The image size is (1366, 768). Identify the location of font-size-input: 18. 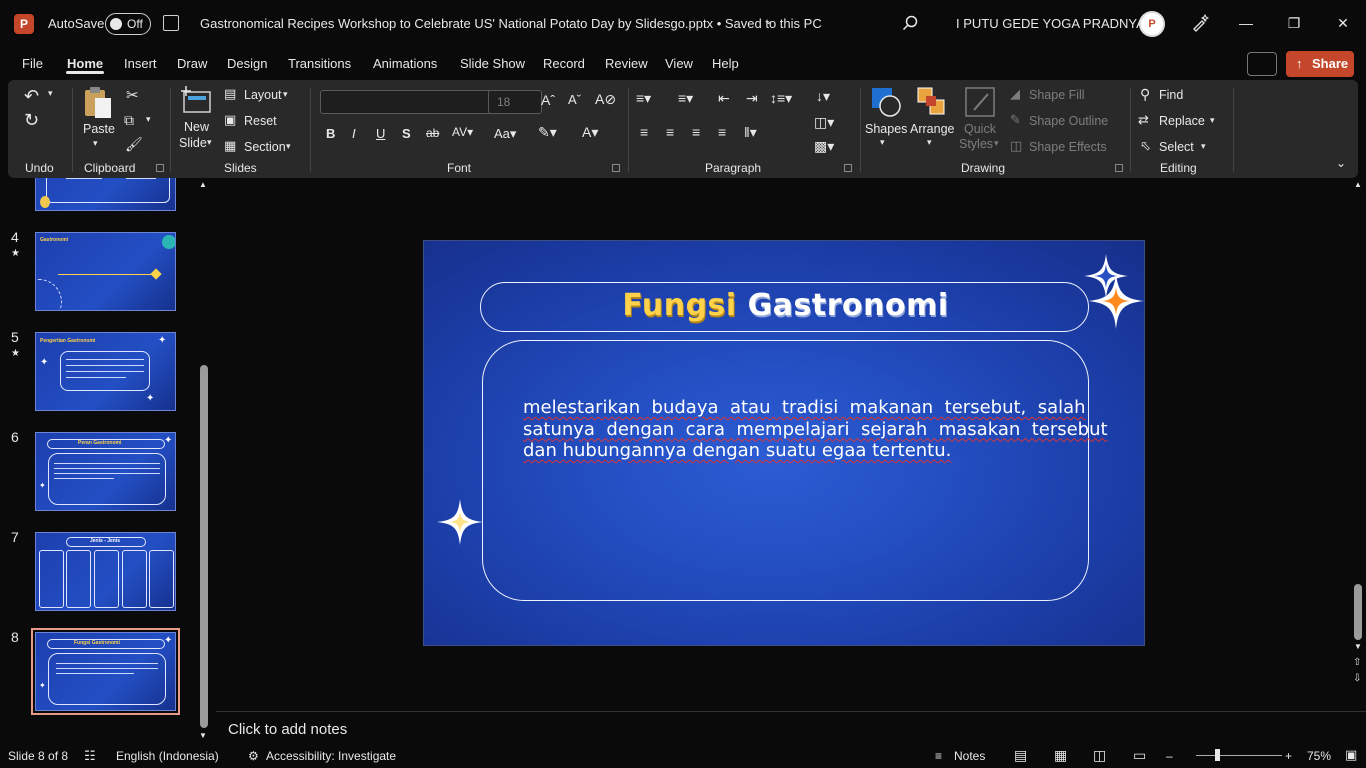
(515, 102).